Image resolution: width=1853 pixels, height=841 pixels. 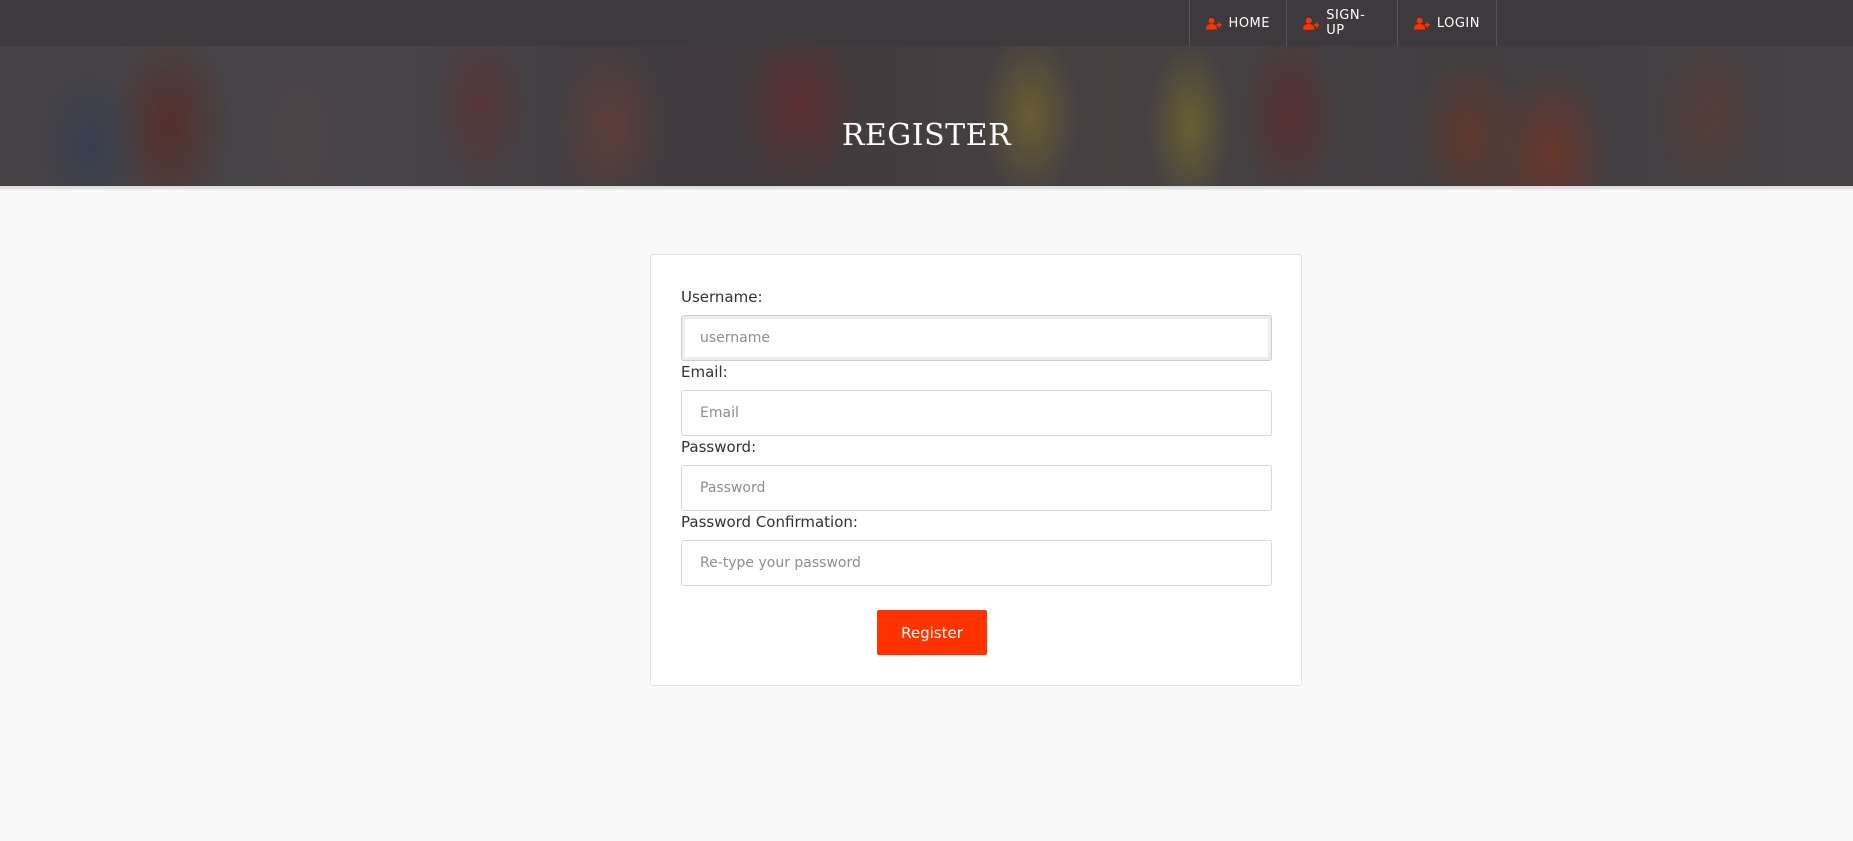 I want to click on main-nav: HOME SIGN-UP LOGIN, so click(x=1343, y=23).